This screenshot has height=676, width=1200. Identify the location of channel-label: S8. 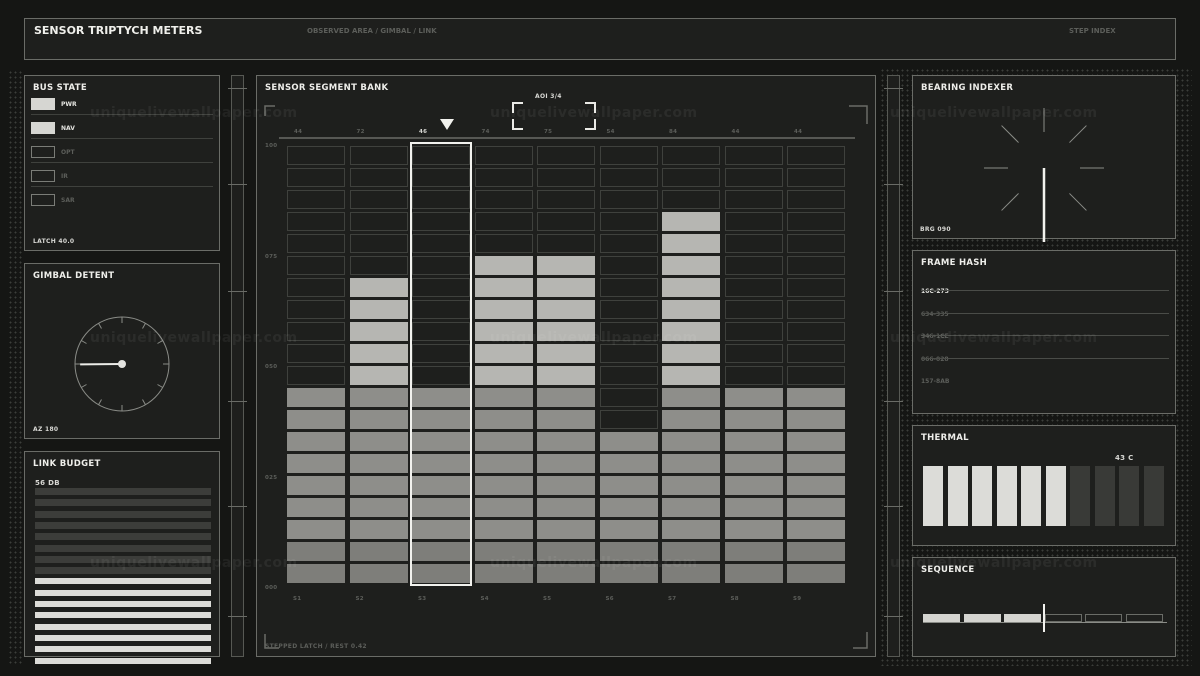
(735, 599).